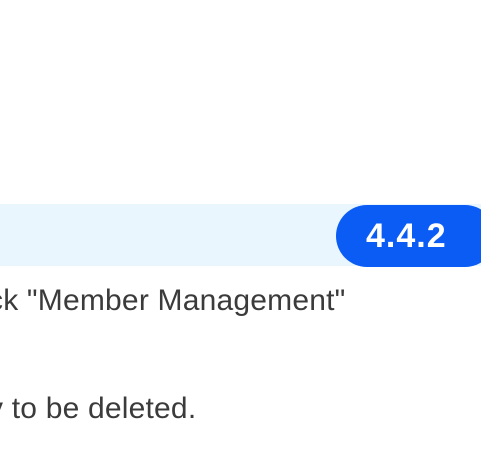 This screenshot has height=452, width=481. Describe the element at coordinates (408, 236) in the screenshot. I see `version-badge: 4.4.2` at that location.